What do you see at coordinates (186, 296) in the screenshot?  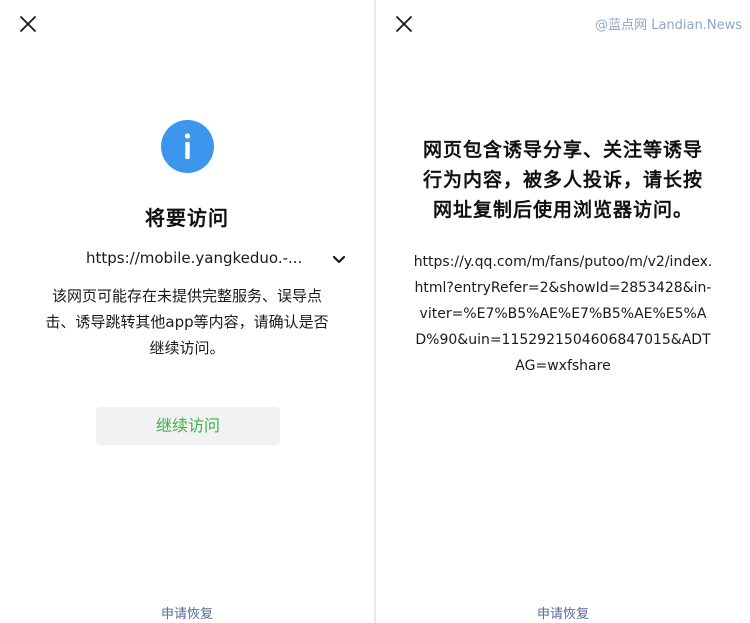 I see `description-line: 该网页可能存在未提供完整服务、误导点` at bounding box center [186, 296].